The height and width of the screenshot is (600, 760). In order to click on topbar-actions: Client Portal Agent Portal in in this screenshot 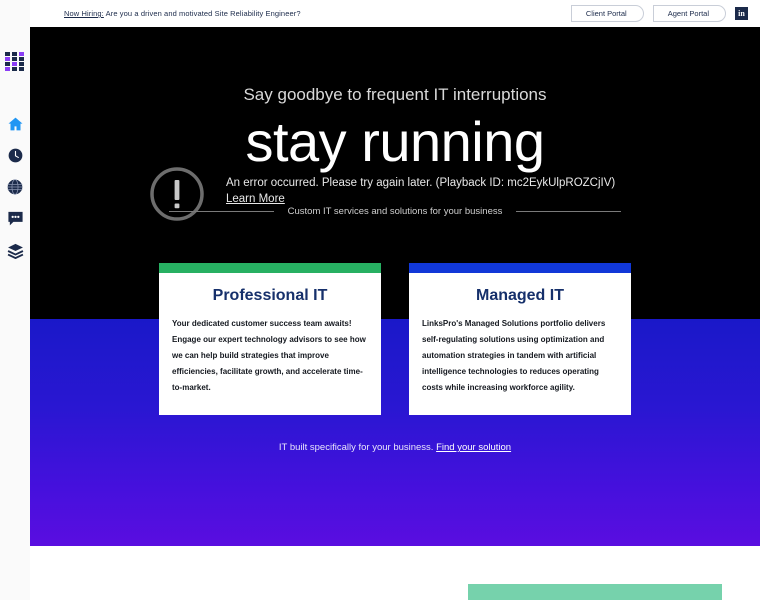, I will do `click(665, 13)`.